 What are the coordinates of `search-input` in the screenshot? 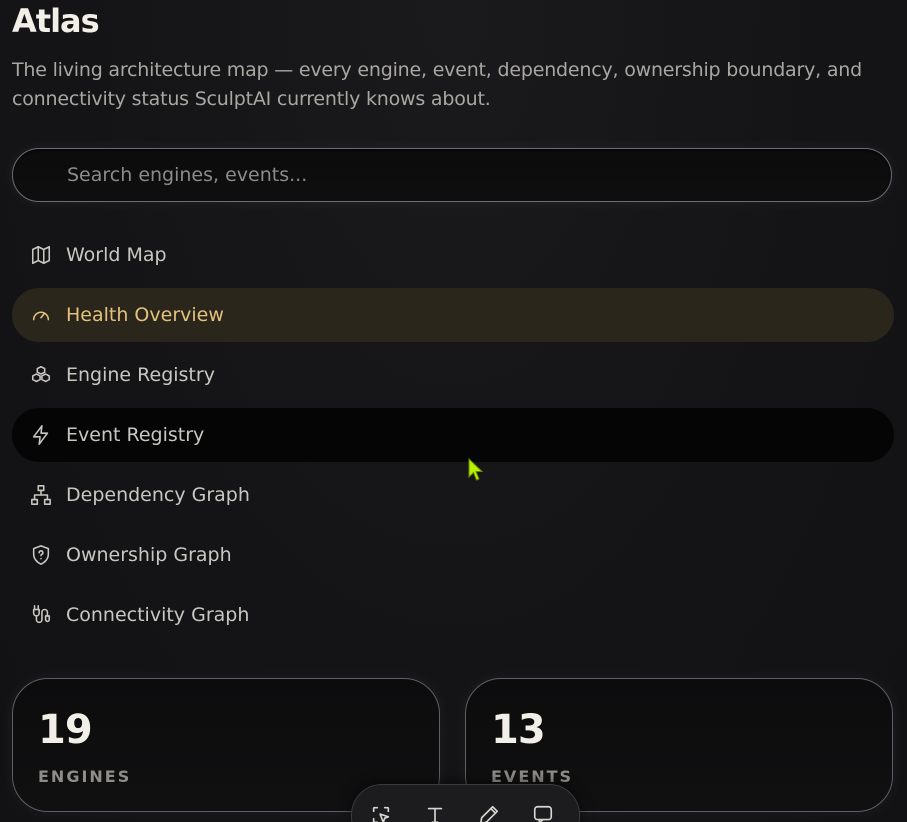 It's located at (467, 174).